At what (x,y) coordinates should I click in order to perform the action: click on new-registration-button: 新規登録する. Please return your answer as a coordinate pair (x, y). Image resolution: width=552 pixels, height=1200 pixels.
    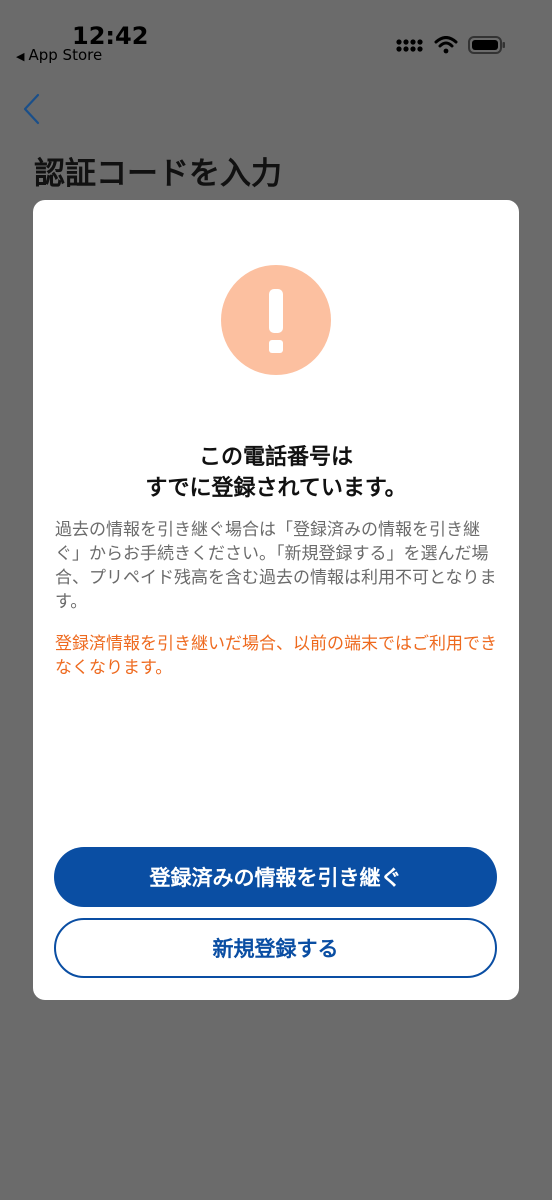
    Looking at the image, I should click on (275, 948).